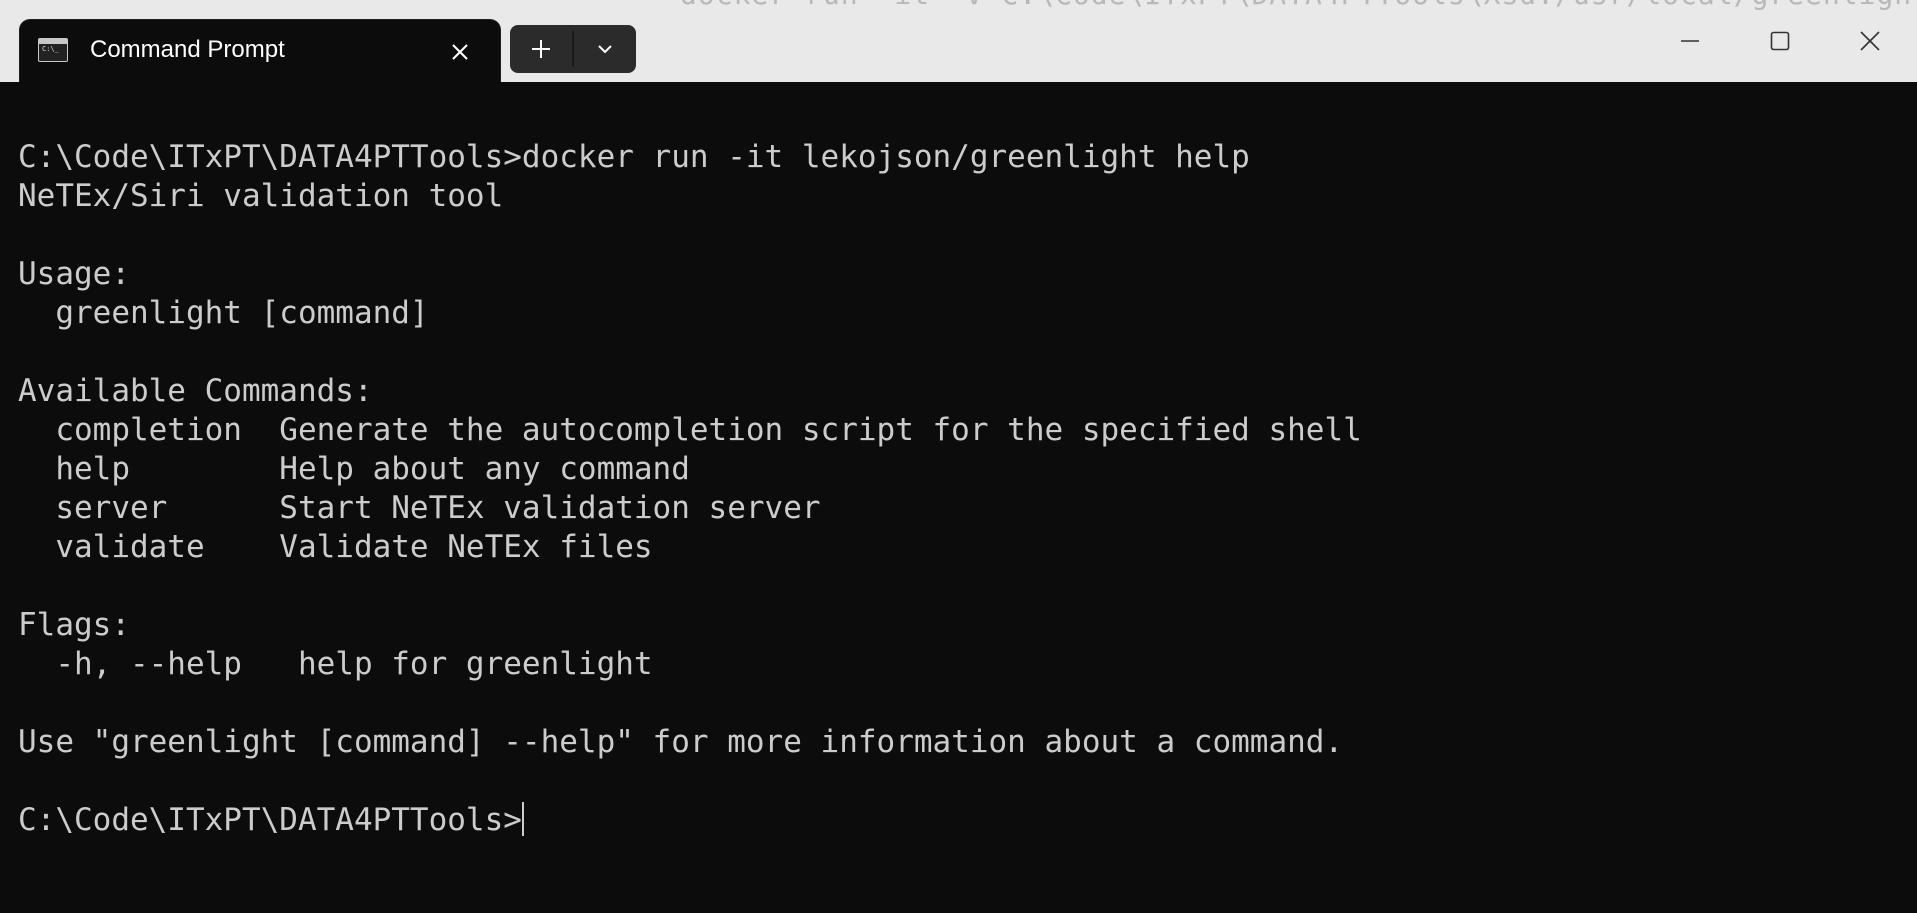 The height and width of the screenshot is (913, 1917). I want to click on maximize-icon, so click(1780, 41).